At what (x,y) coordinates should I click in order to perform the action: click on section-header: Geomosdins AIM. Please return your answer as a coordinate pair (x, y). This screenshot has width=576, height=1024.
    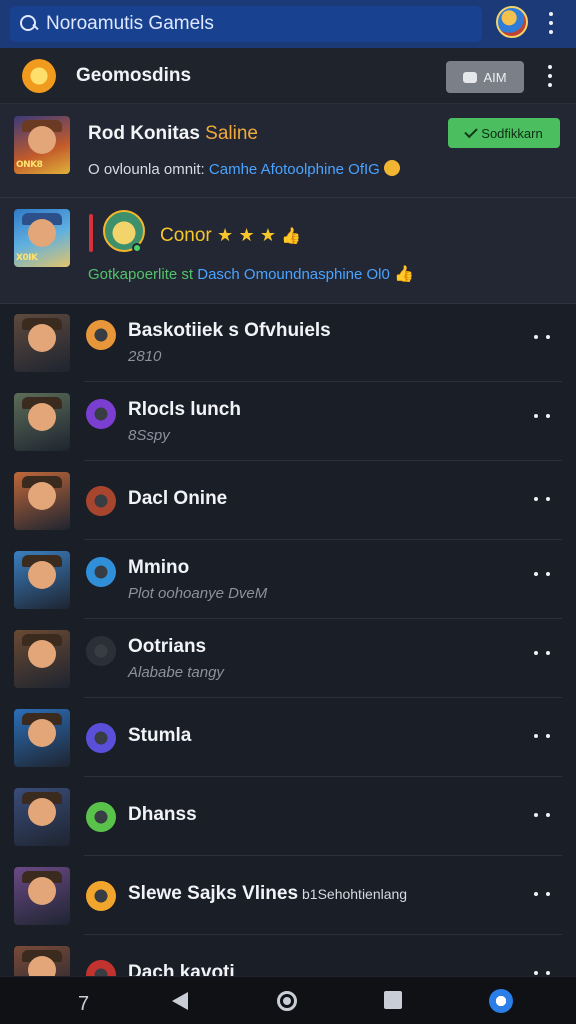
    Looking at the image, I should click on (288, 76).